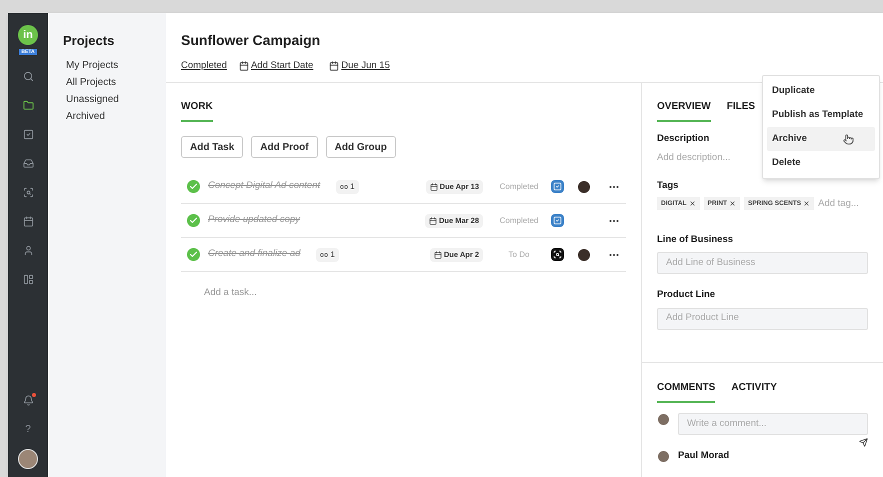 This screenshot has width=883, height=477. What do you see at coordinates (28, 164) in the screenshot?
I see `inbox-icon` at bounding box center [28, 164].